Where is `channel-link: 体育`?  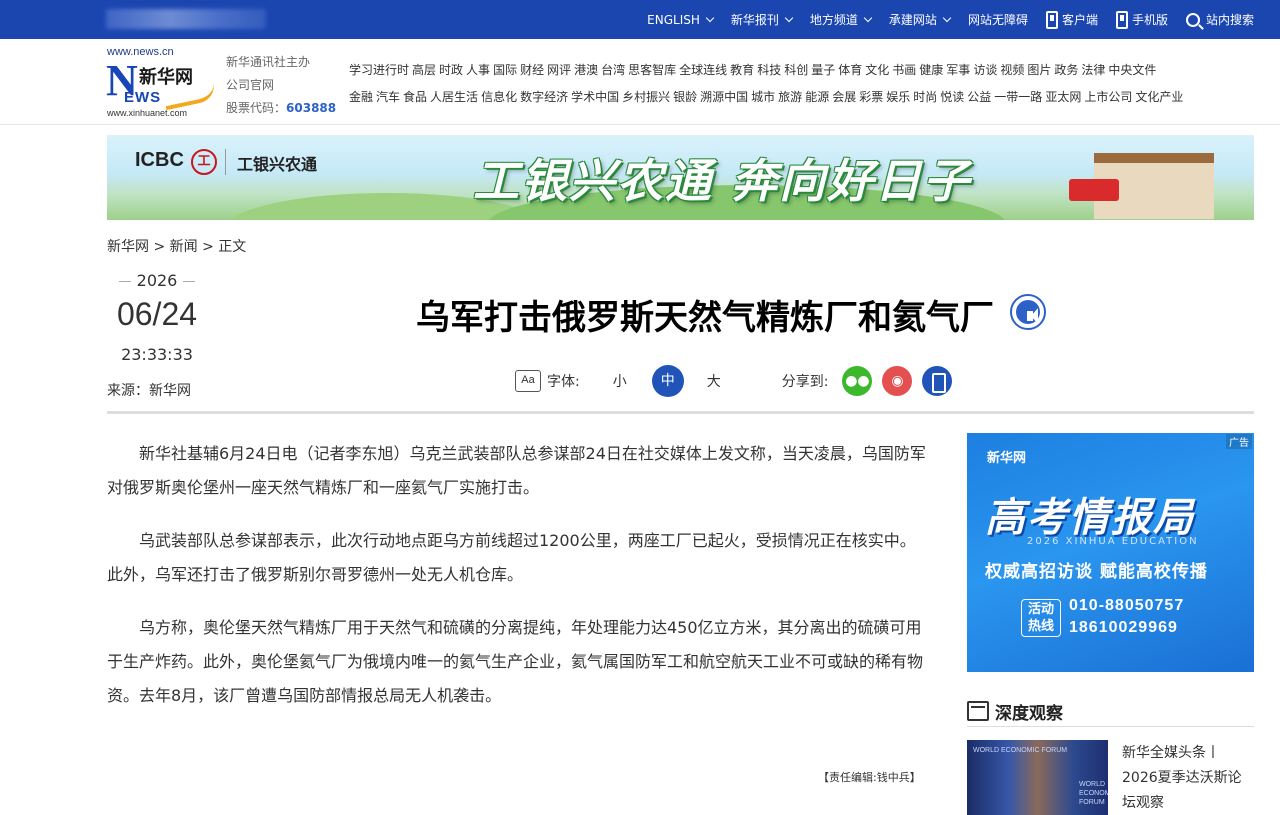
channel-link: 体育 is located at coordinates (850, 70).